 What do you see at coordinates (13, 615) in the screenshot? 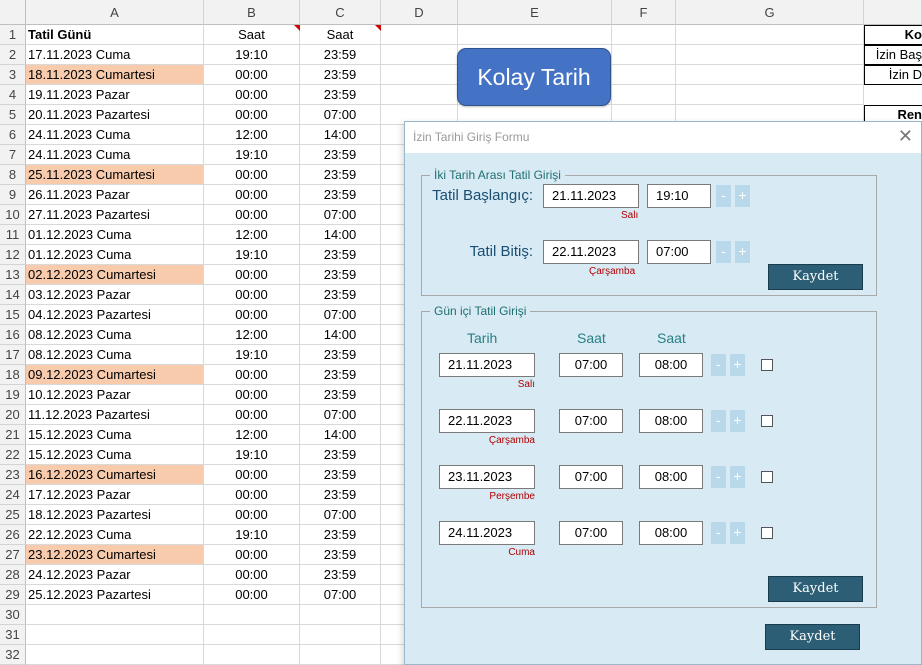
I see `row-header: 30` at bounding box center [13, 615].